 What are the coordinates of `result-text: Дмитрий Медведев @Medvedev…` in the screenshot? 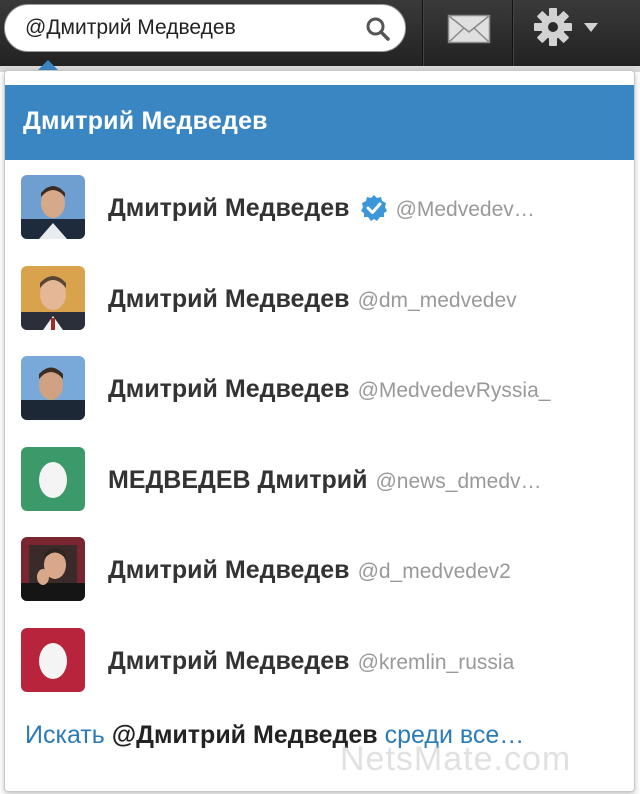 It's located at (321, 208).